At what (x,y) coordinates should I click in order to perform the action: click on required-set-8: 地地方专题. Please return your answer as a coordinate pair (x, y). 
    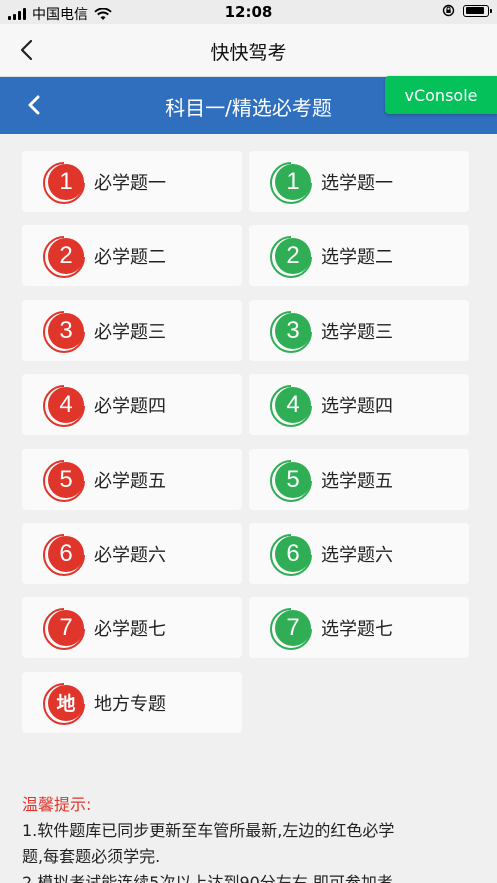
    Looking at the image, I should click on (132, 702).